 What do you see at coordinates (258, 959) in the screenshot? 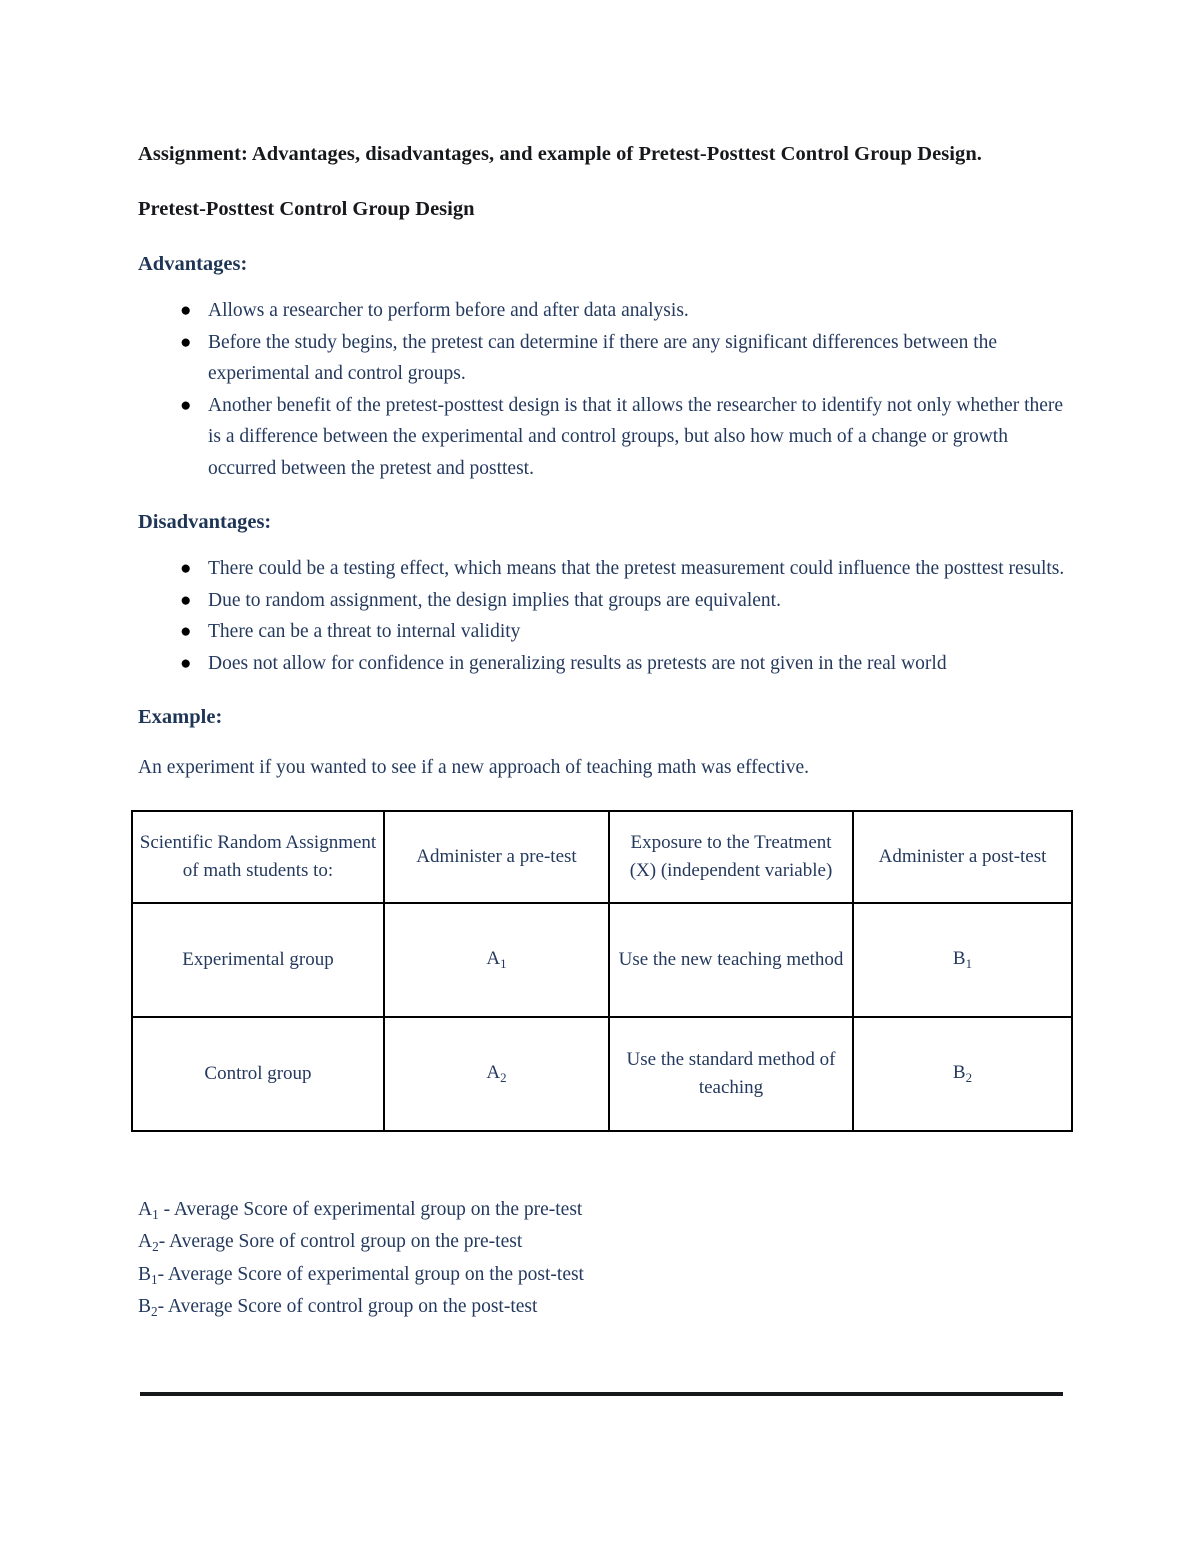
I see `cell-group-name: Experimental group` at bounding box center [258, 959].